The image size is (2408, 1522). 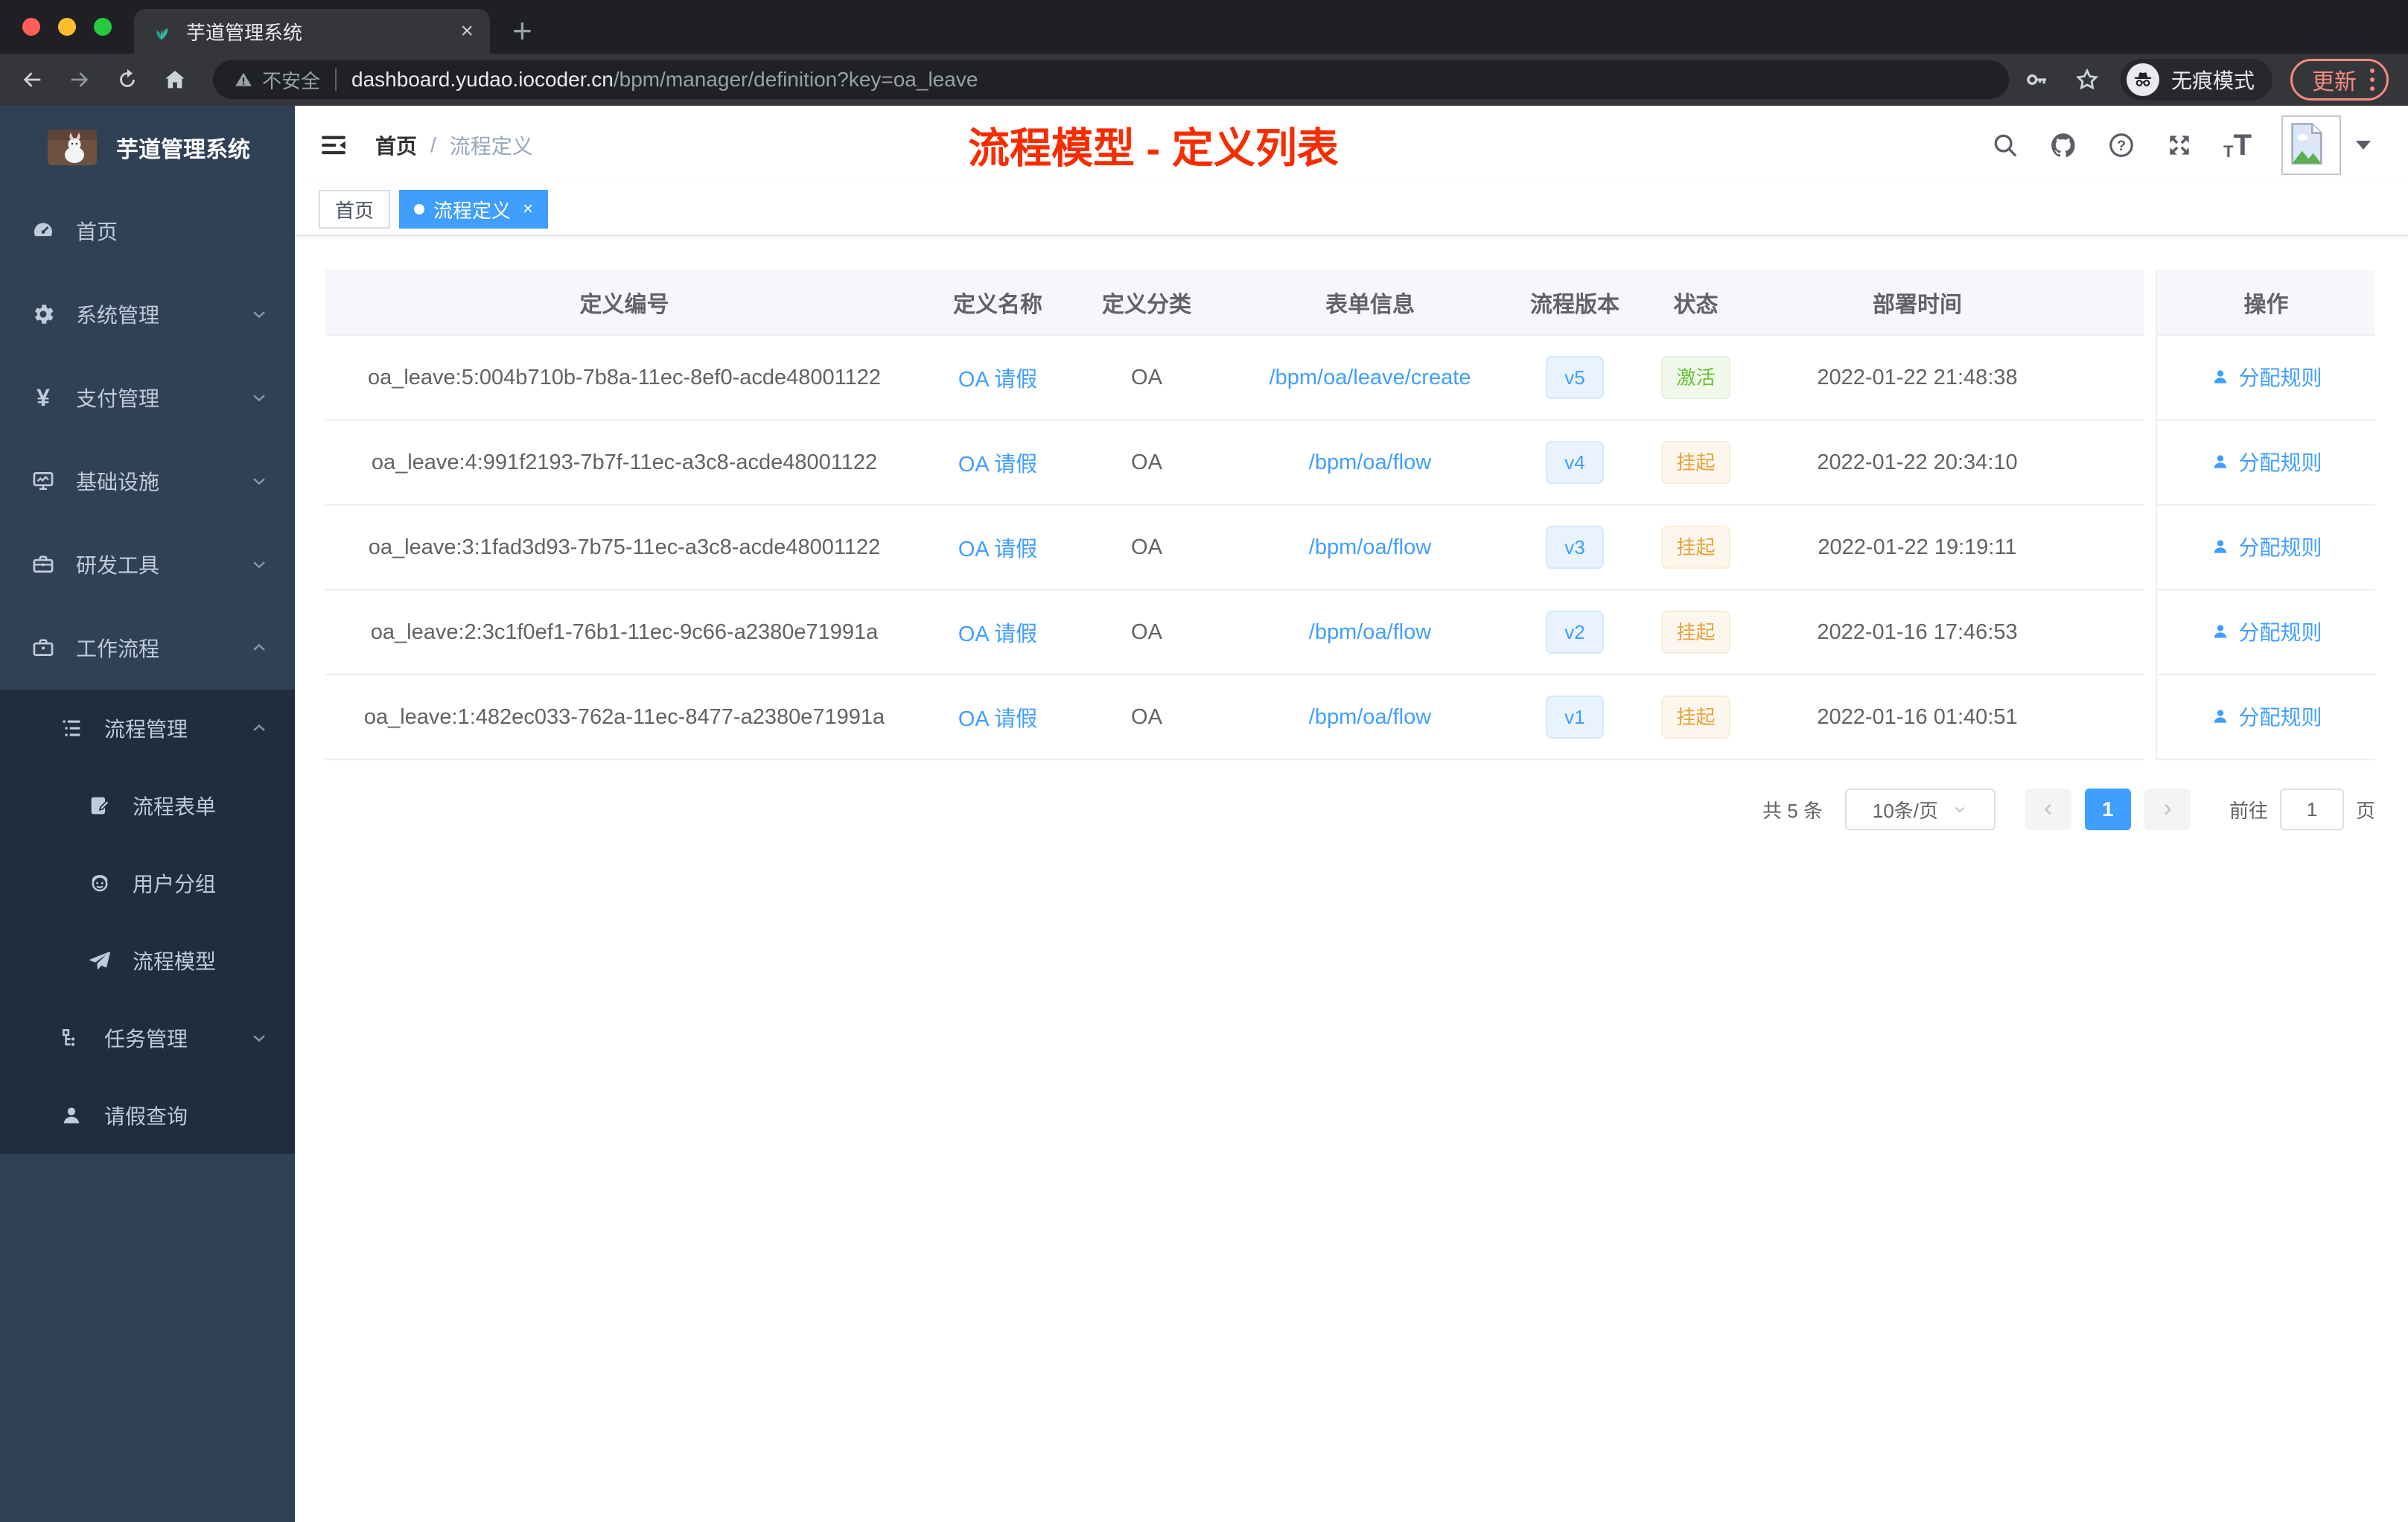 What do you see at coordinates (175, 79) in the screenshot?
I see `home-icon` at bounding box center [175, 79].